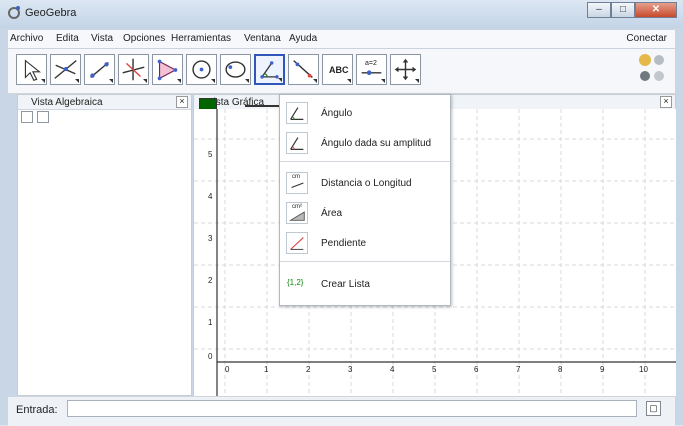 The height and width of the screenshot is (426, 683). What do you see at coordinates (201, 38) in the screenshot?
I see `menu-herramientas: Herramientas` at bounding box center [201, 38].